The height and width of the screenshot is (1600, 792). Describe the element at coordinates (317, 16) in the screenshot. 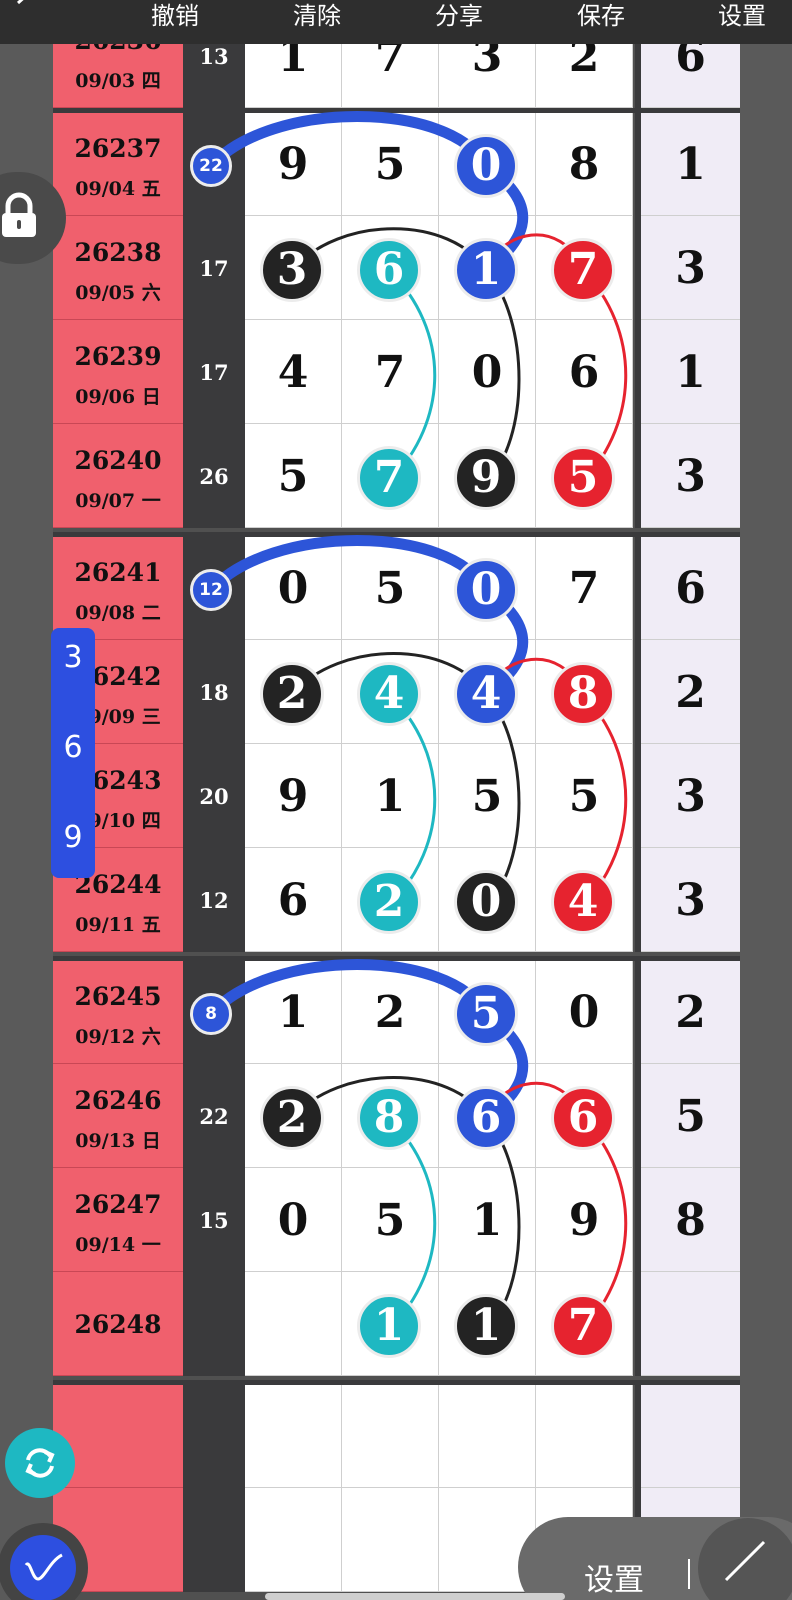

I see `clear-button: 清除` at that location.